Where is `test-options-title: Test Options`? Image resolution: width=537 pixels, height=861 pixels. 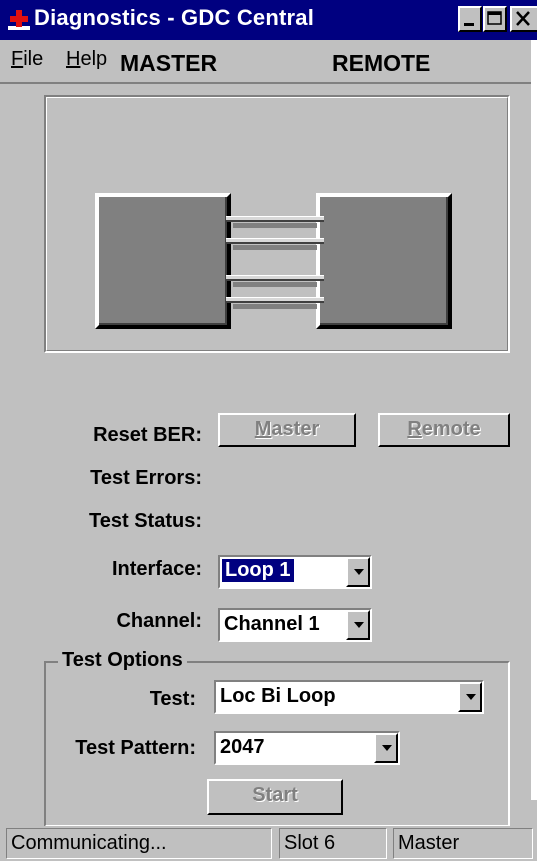 test-options-title: Test Options is located at coordinates (122, 660).